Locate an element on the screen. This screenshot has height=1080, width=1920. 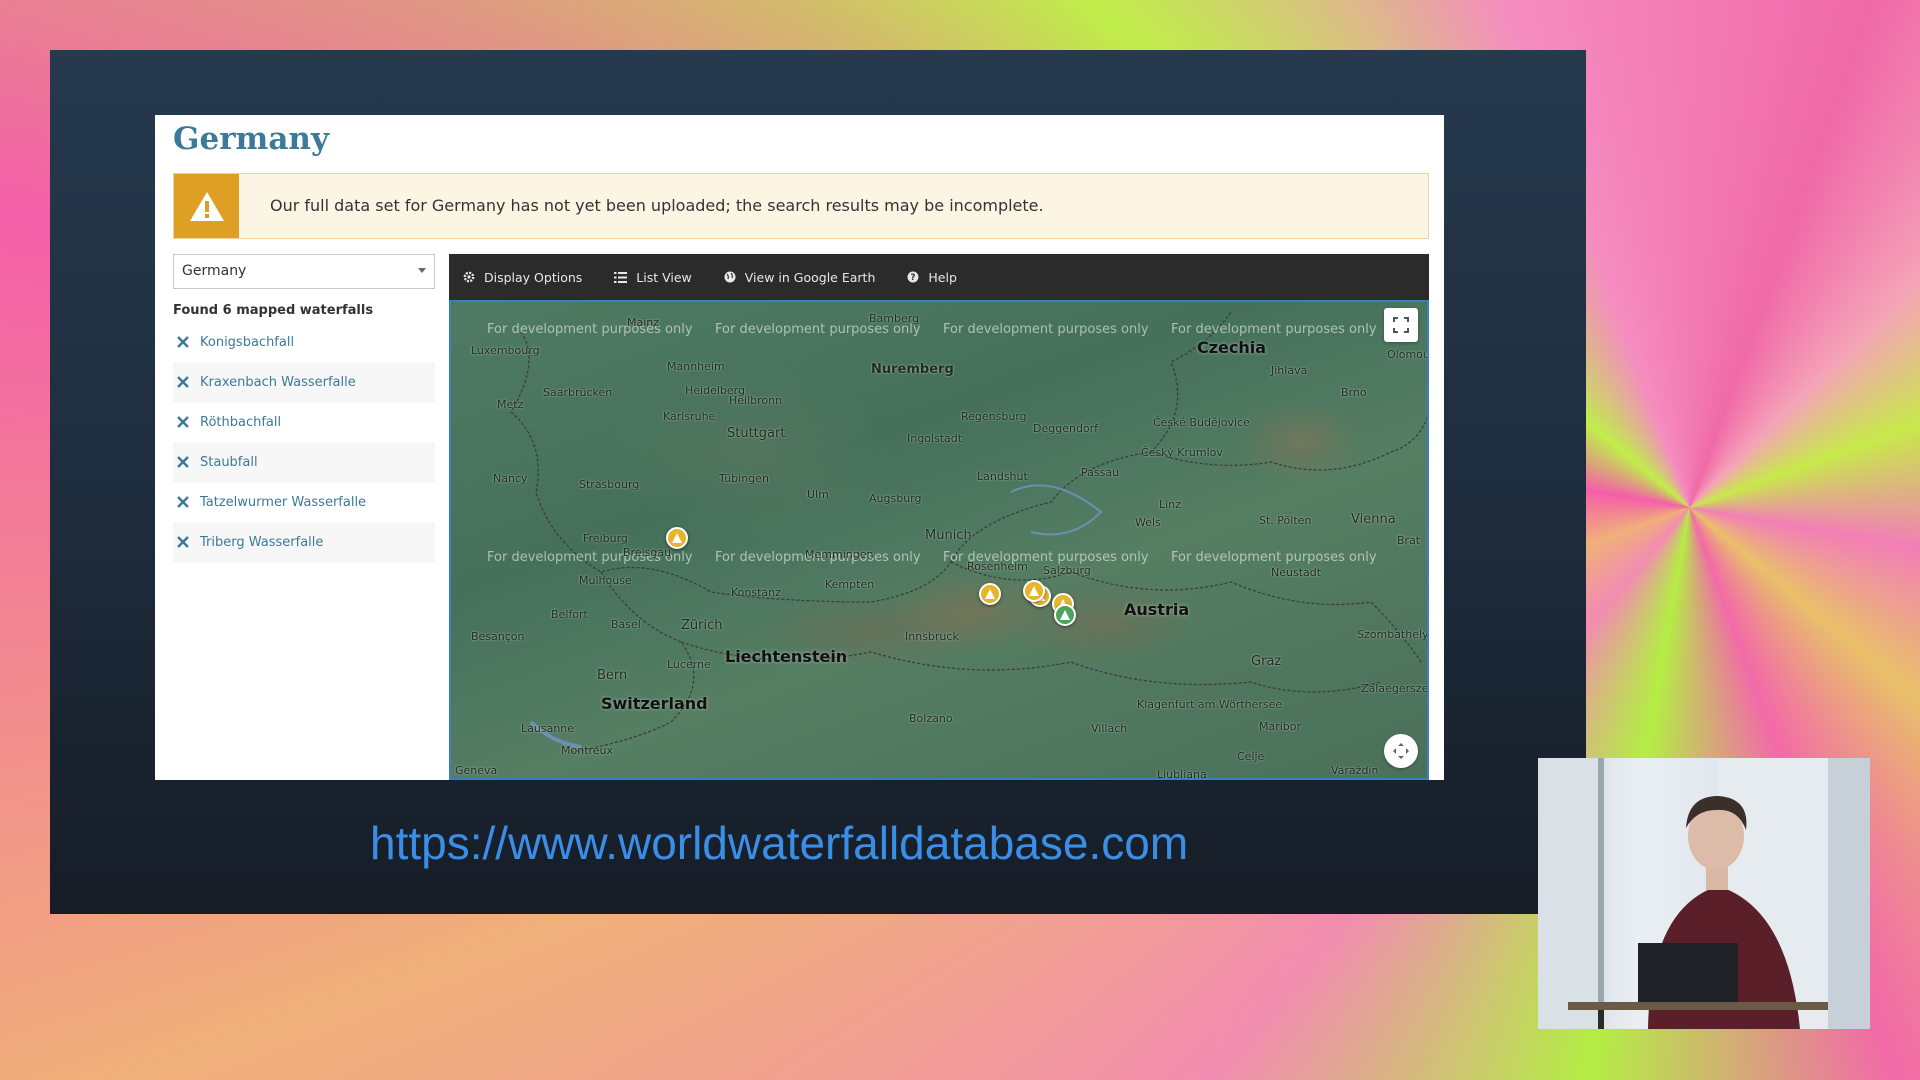
city-label: Salzburg is located at coordinates (1067, 570).